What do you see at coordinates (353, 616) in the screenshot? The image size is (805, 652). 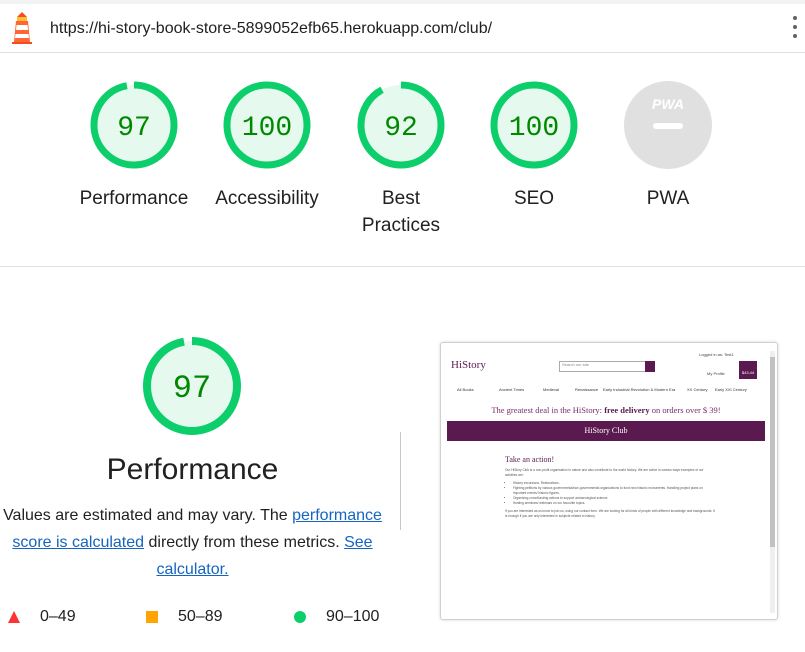 I see `legend-pass-range: 90–100` at bounding box center [353, 616].